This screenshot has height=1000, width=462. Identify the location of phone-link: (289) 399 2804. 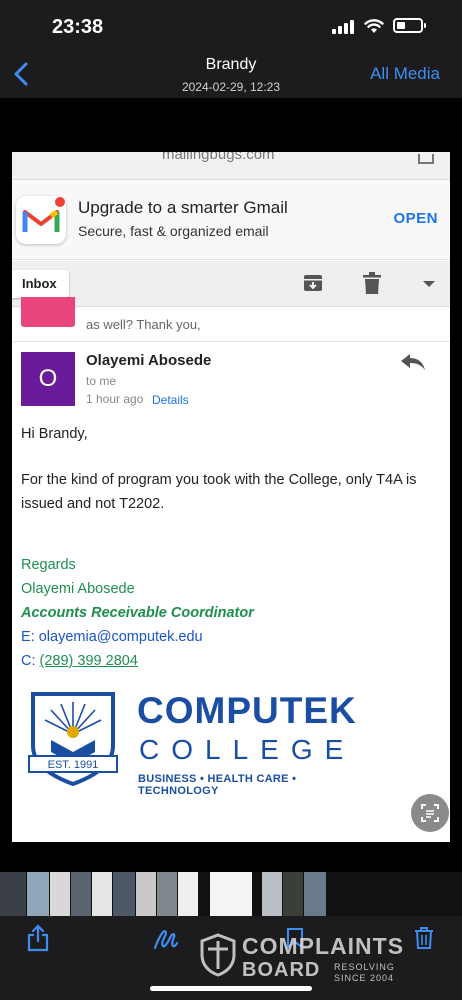
(89, 661).